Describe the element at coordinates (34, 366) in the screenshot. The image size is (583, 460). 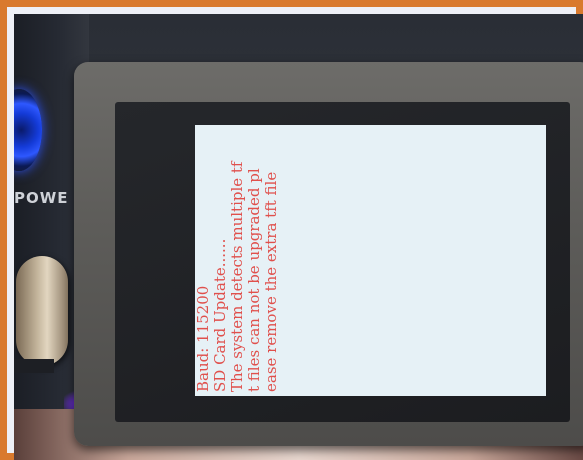
I see `knob-base` at that location.